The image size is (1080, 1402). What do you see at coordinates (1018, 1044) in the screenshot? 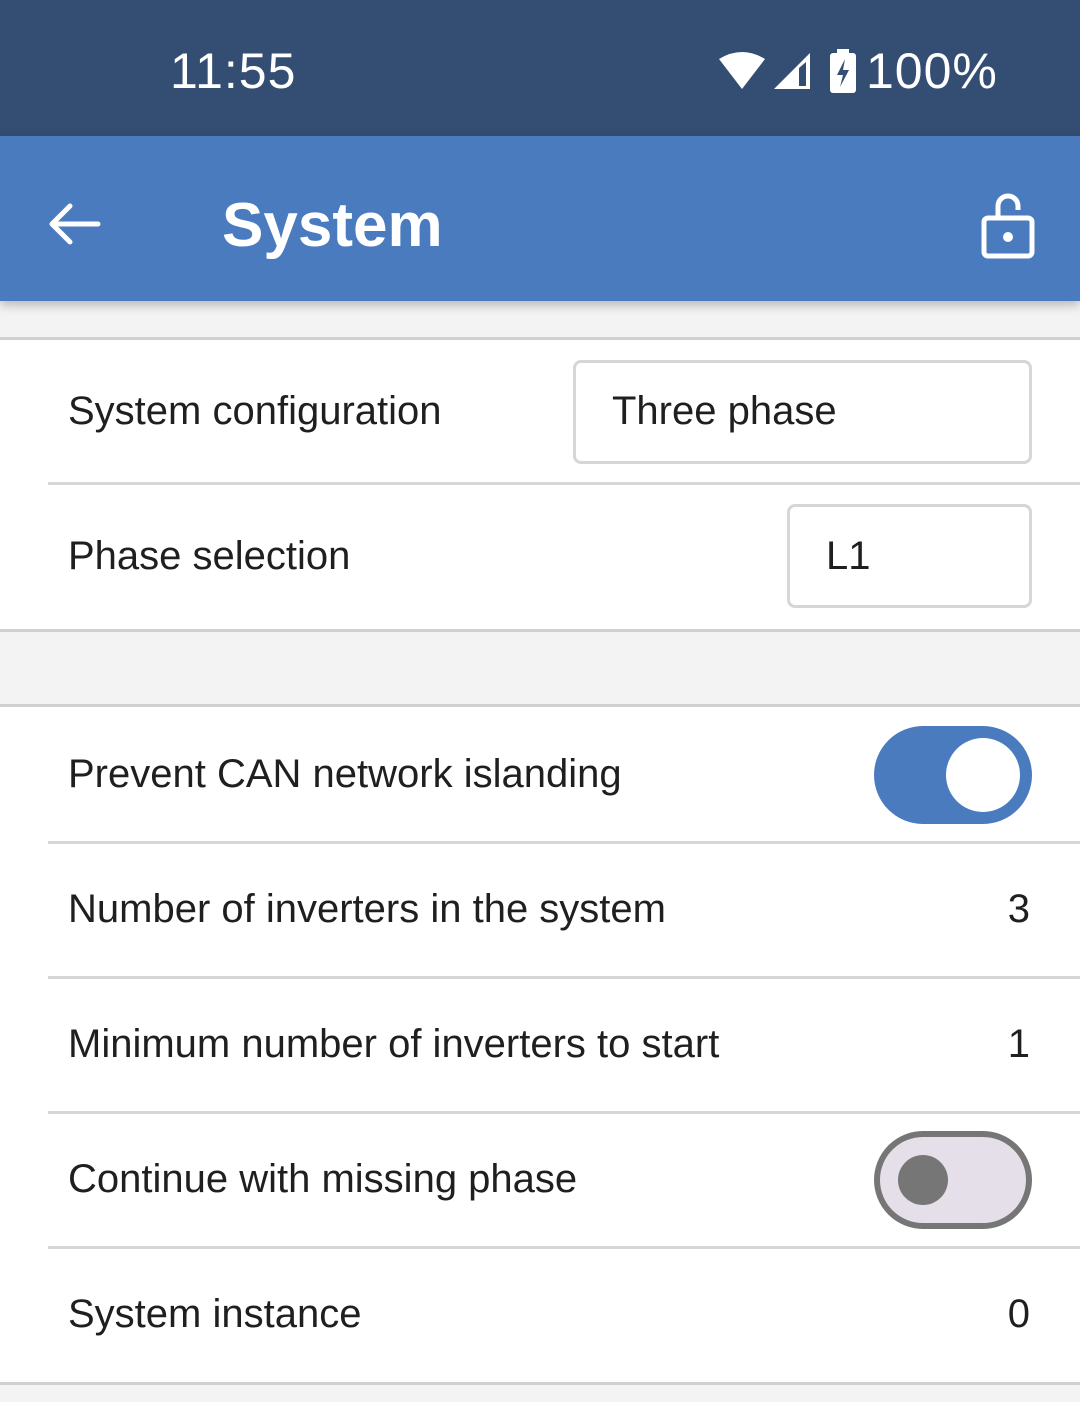
I see `min-inverters-to-start-value: 1` at bounding box center [1018, 1044].